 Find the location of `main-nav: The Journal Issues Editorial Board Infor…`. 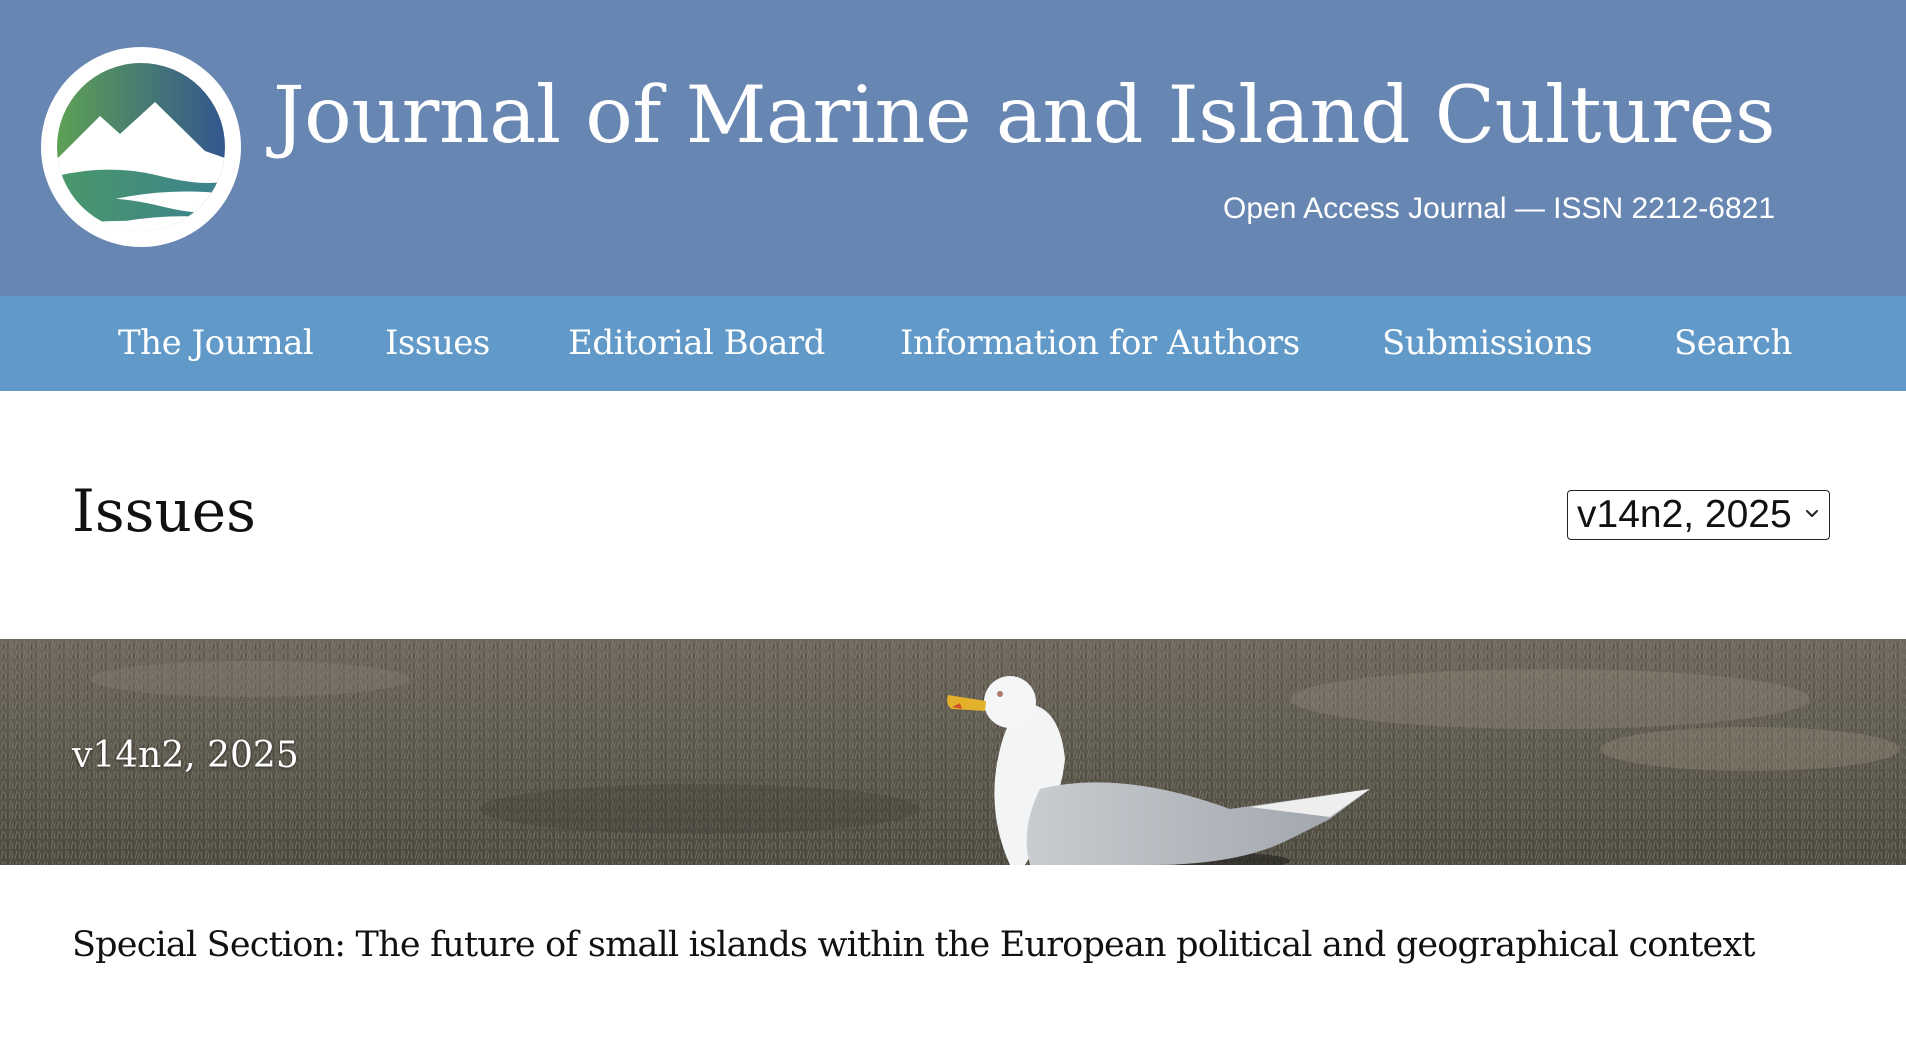

main-nav: The Journal Issues Editorial Board Infor… is located at coordinates (953, 343).